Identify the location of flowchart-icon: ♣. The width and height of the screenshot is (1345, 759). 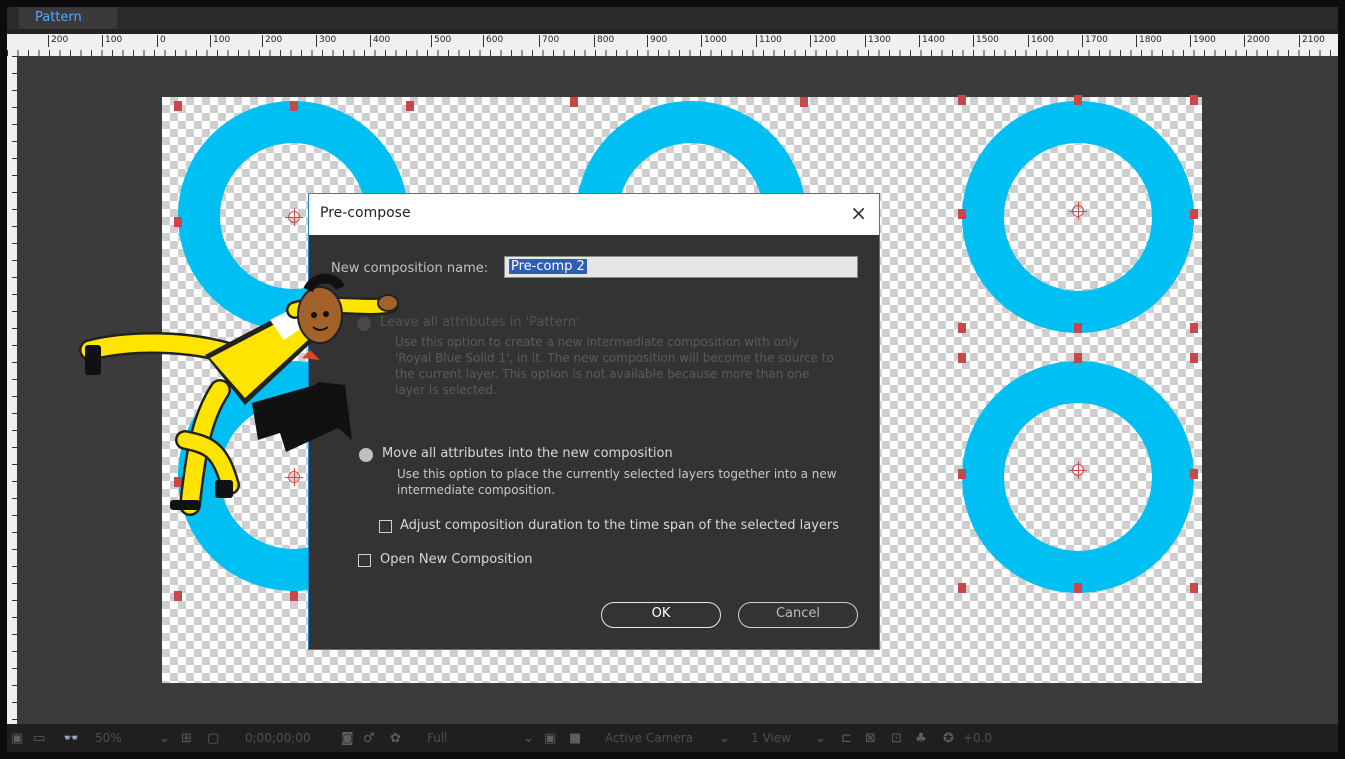
(921, 738).